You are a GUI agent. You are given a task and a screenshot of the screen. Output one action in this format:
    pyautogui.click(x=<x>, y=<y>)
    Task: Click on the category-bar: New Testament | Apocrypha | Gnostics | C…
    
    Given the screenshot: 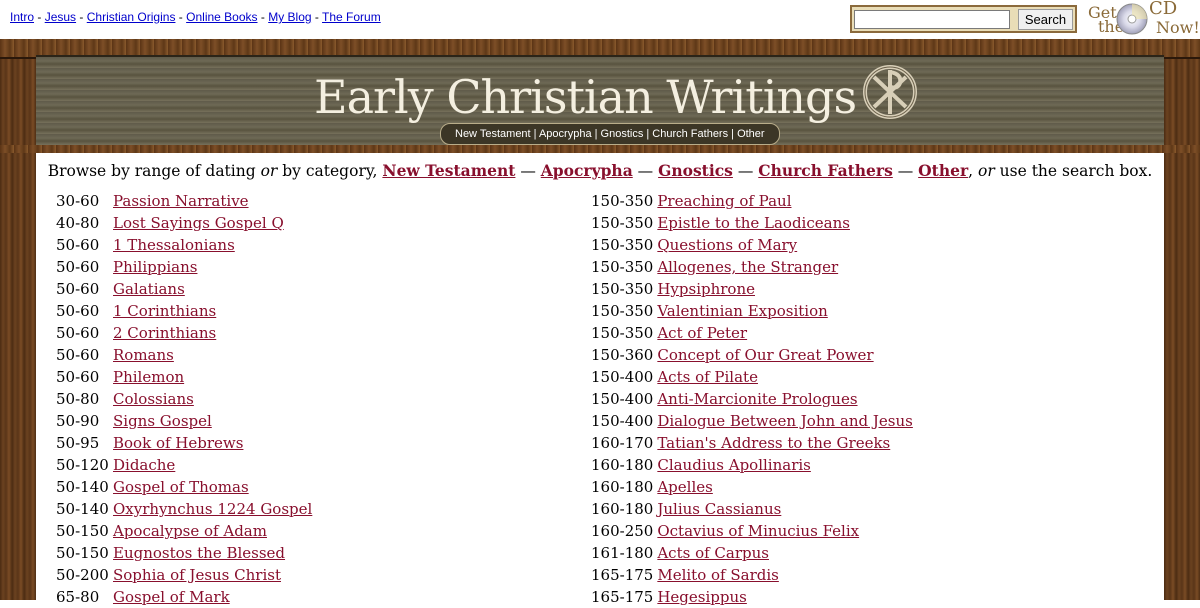 What is the action you would take?
    pyautogui.click(x=610, y=134)
    